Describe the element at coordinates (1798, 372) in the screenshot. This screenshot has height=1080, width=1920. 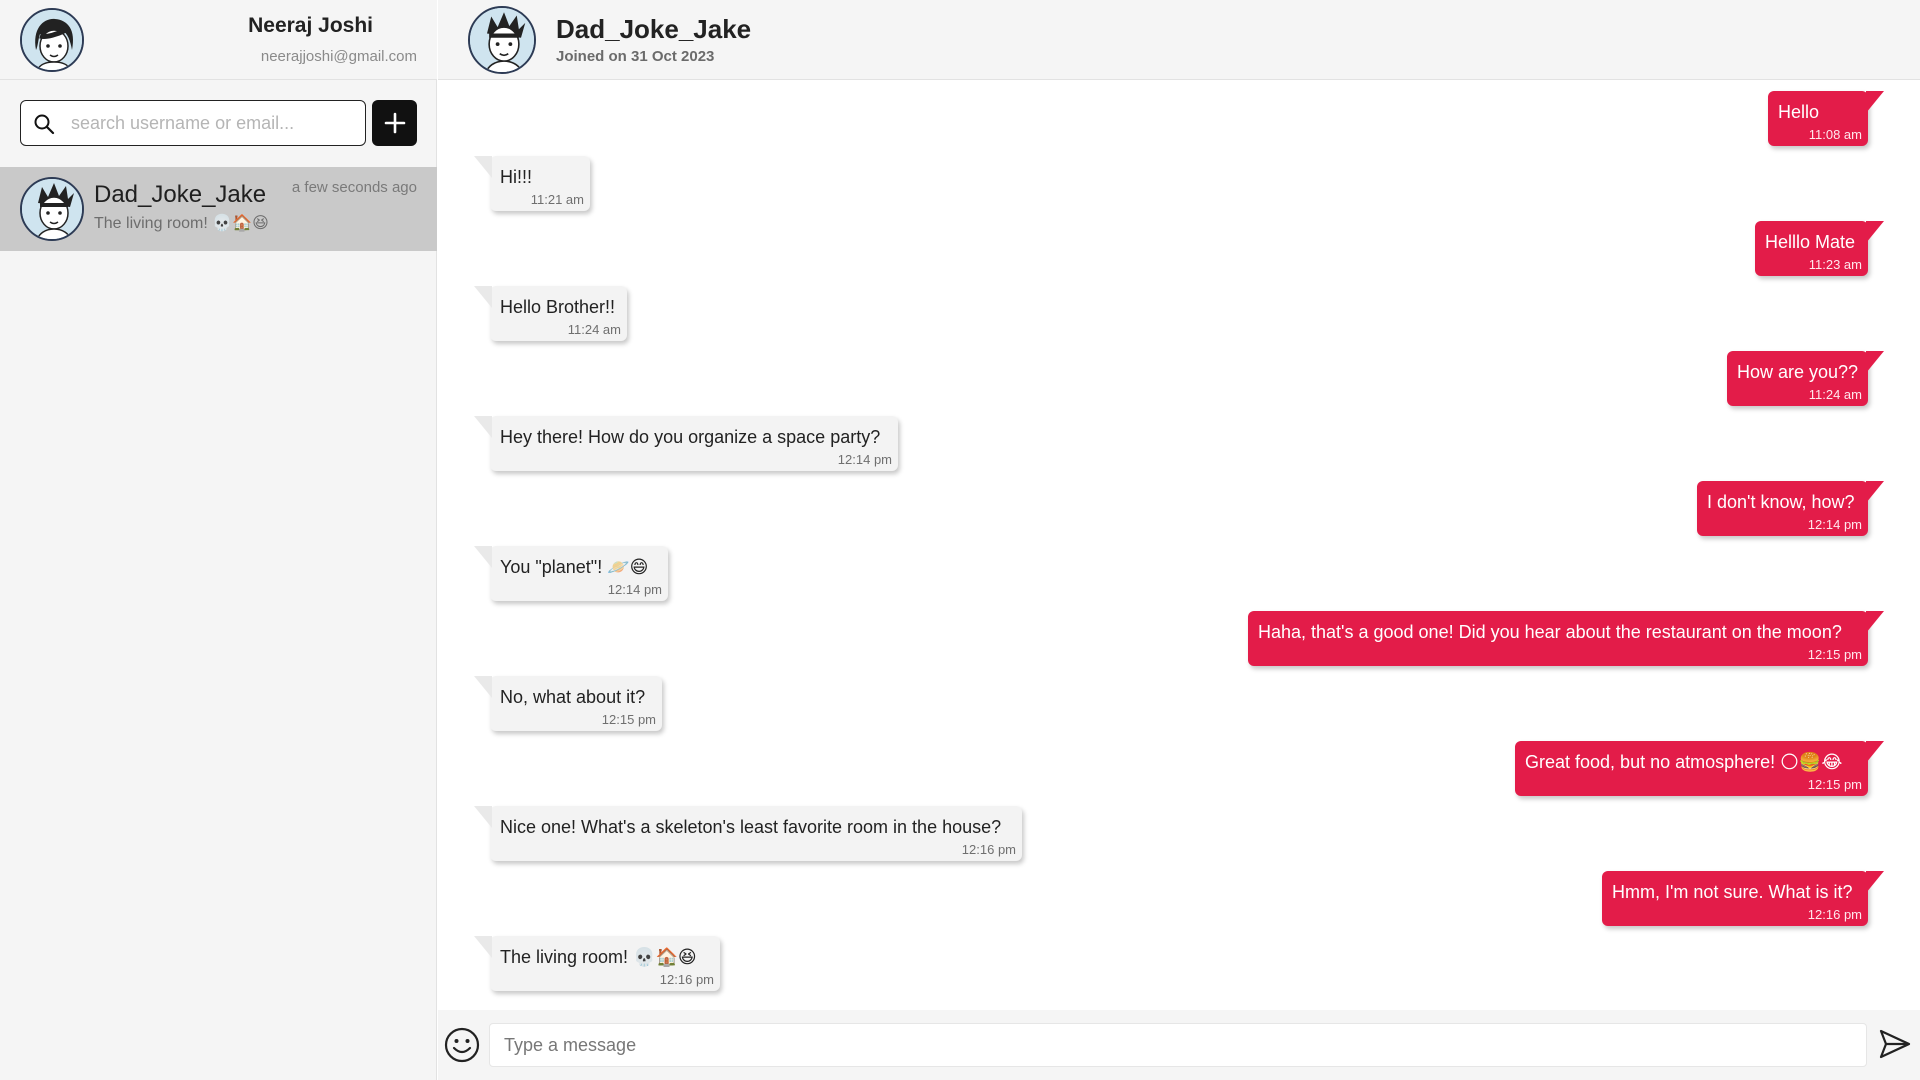
I see `message-text: How are you??` at that location.